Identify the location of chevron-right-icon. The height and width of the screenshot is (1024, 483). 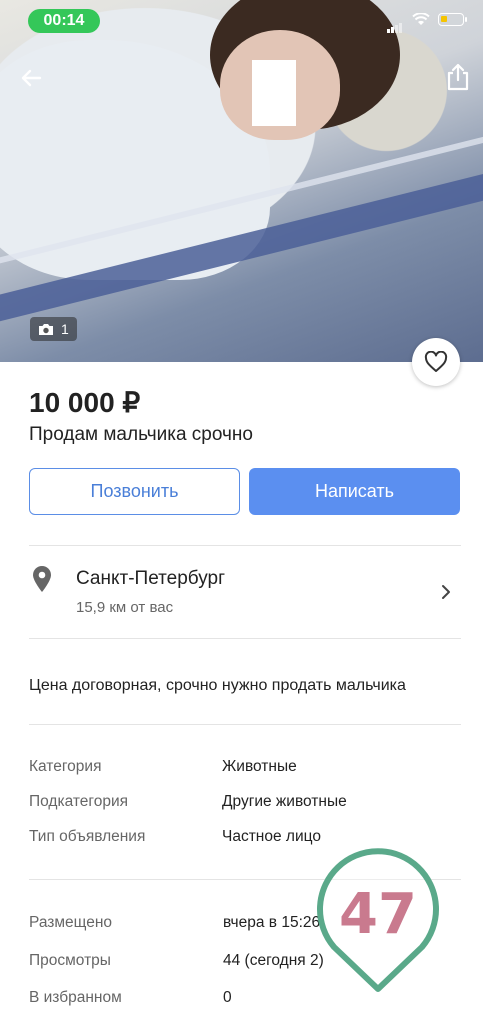
(446, 592).